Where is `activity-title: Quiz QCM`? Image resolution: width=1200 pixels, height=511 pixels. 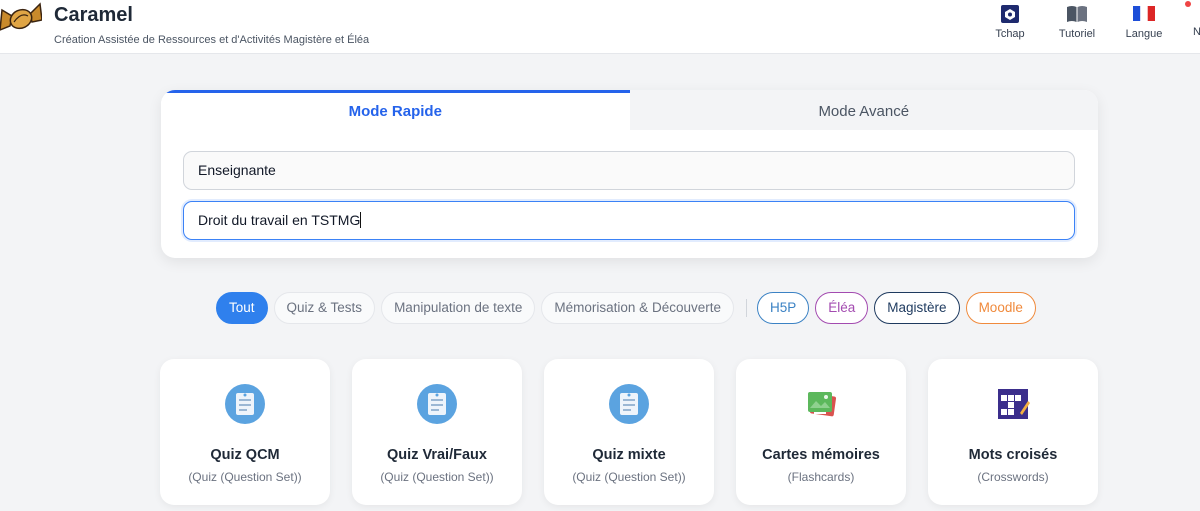
activity-title: Quiz QCM is located at coordinates (245, 455).